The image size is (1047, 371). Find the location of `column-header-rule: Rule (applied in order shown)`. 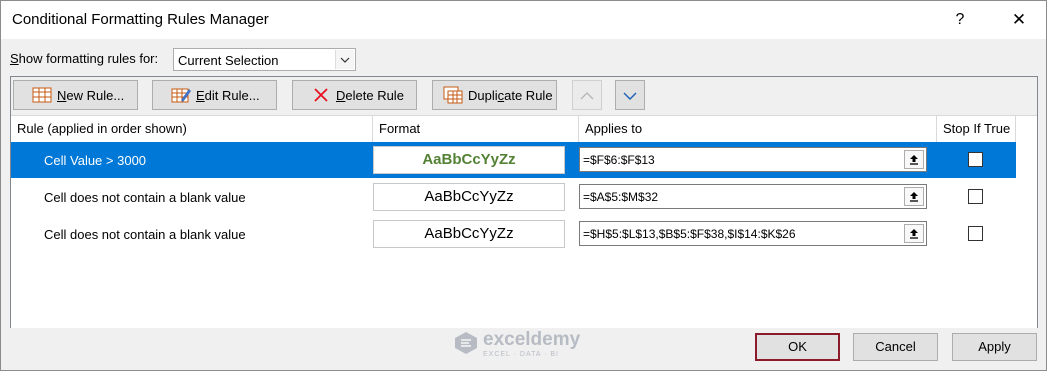

column-header-rule: Rule (applied in order shown) is located at coordinates (192, 129).